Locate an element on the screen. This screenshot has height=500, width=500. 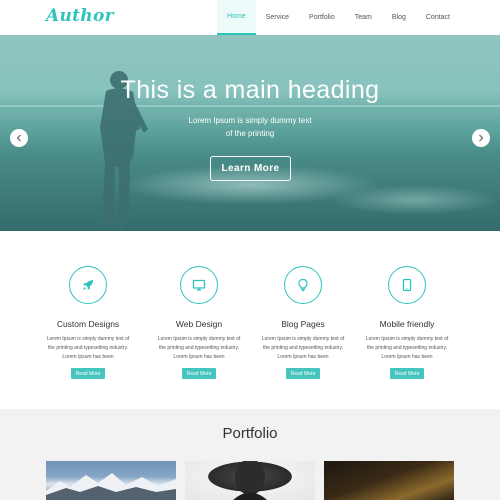
nav-menu: Home Service Portfolio Team Blog Contact is located at coordinates (338, 17).